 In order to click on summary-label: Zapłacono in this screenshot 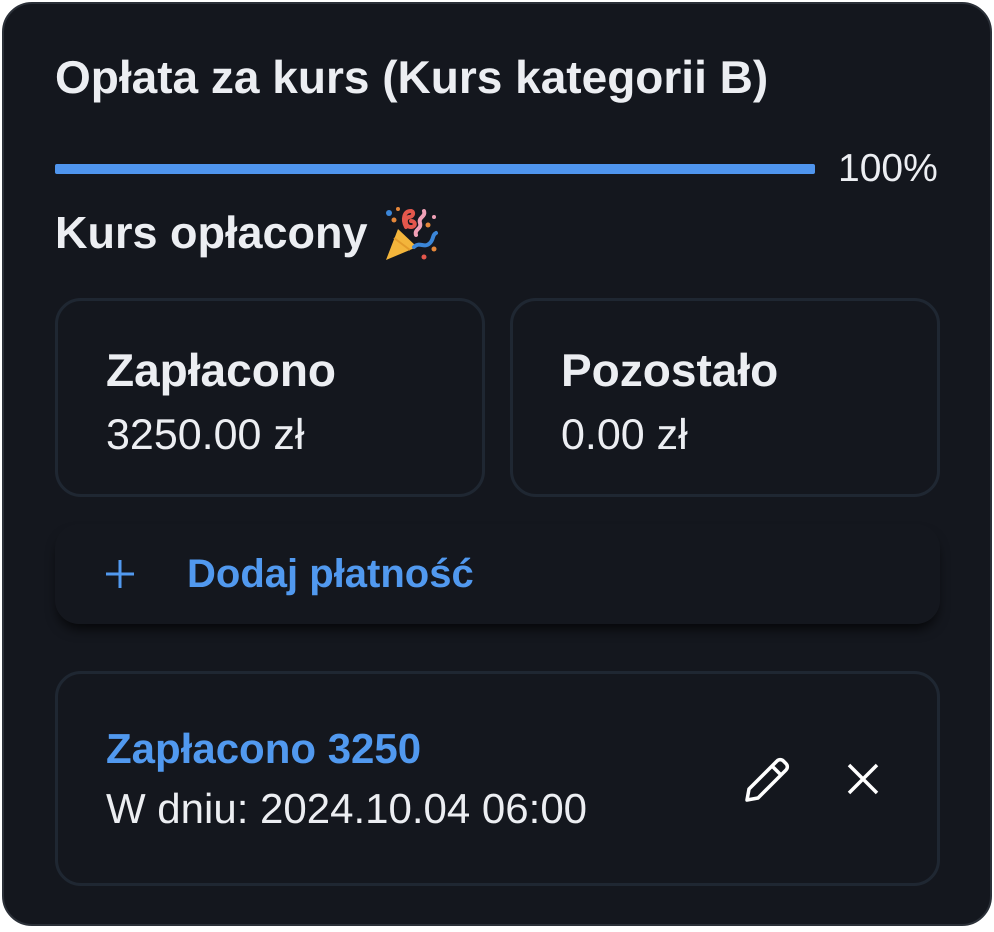, I will do `click(222, 370)`.